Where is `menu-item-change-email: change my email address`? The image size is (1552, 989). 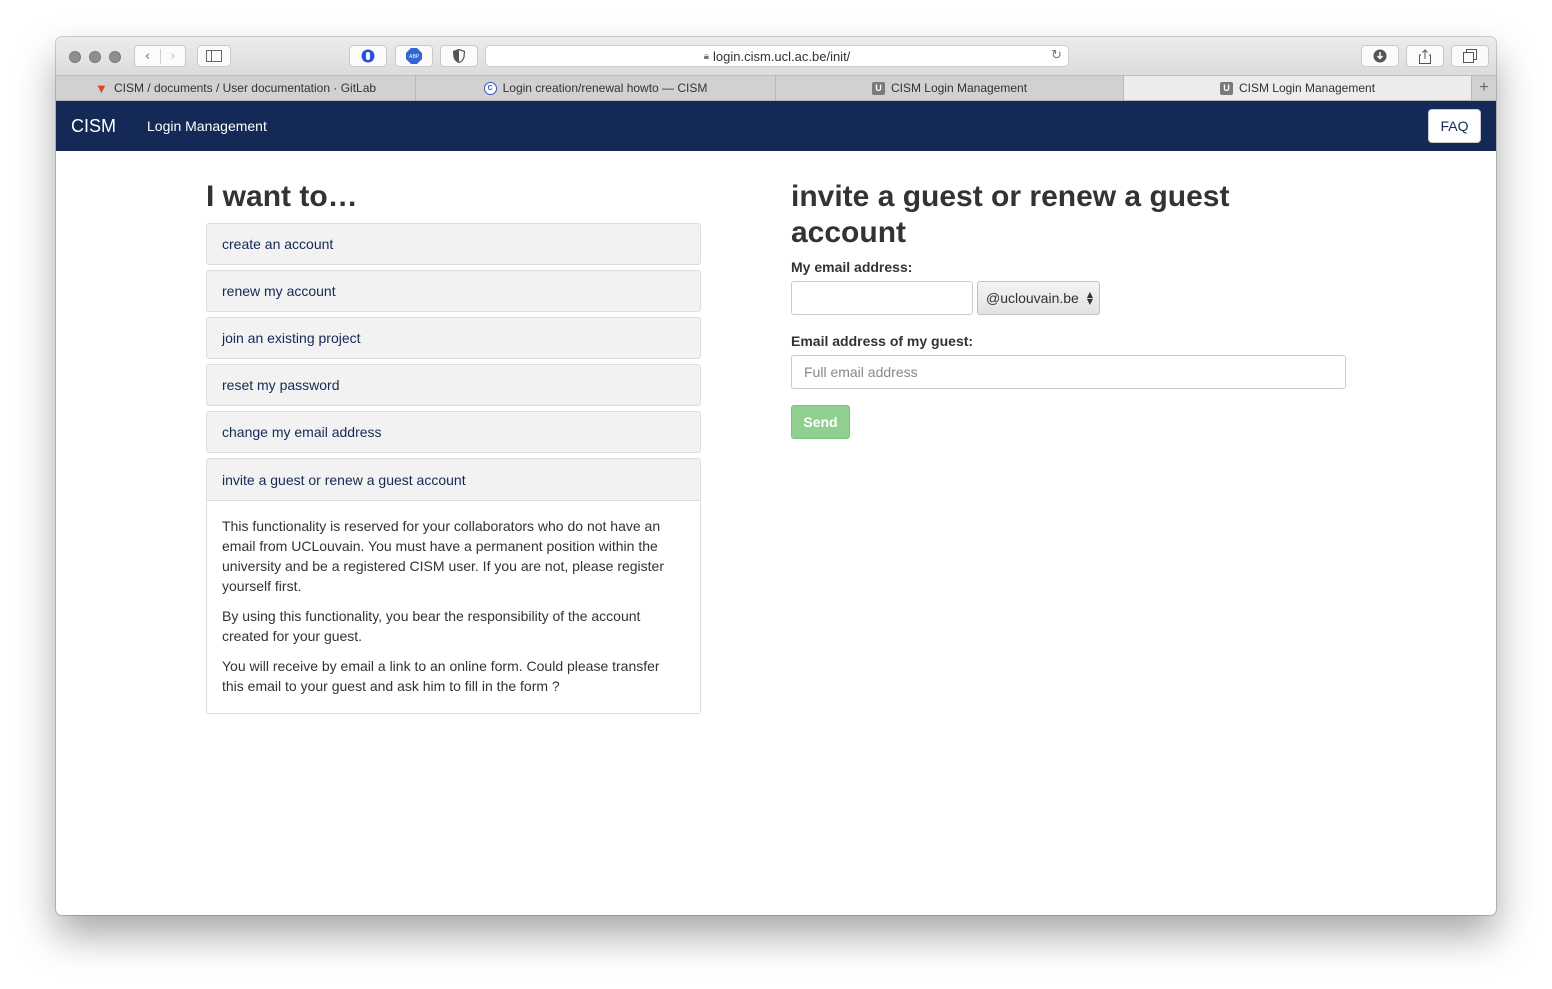 menu-item-change-email: change my email address is located at coordinates (453, 432).